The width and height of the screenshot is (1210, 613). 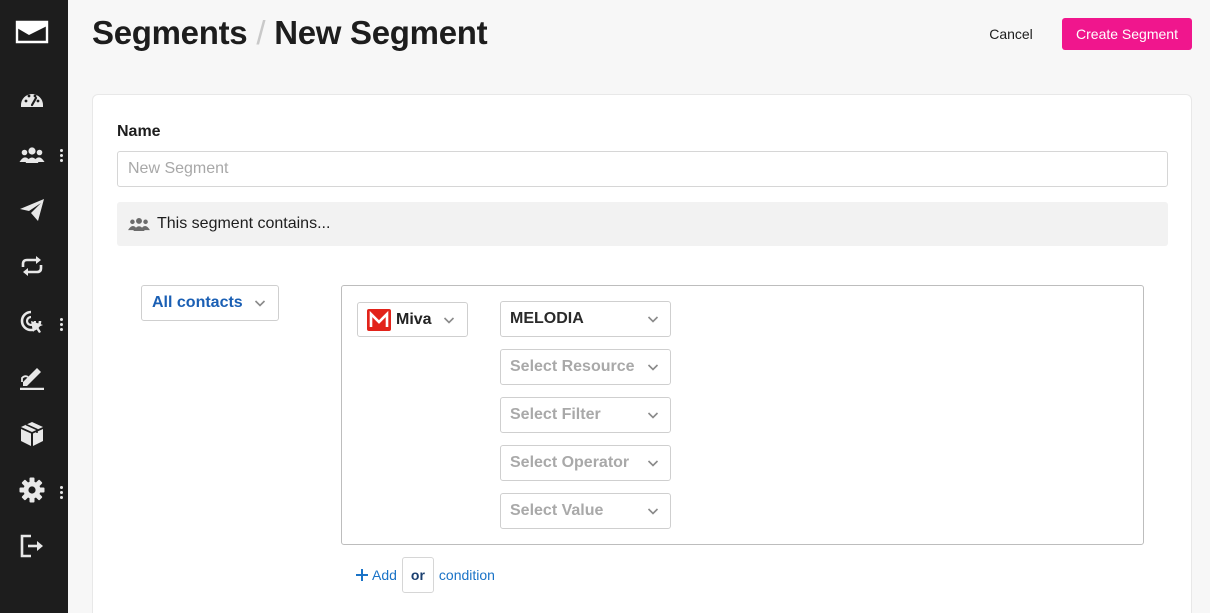 I want to click on segment-name-input, so click(x=642, y=169).